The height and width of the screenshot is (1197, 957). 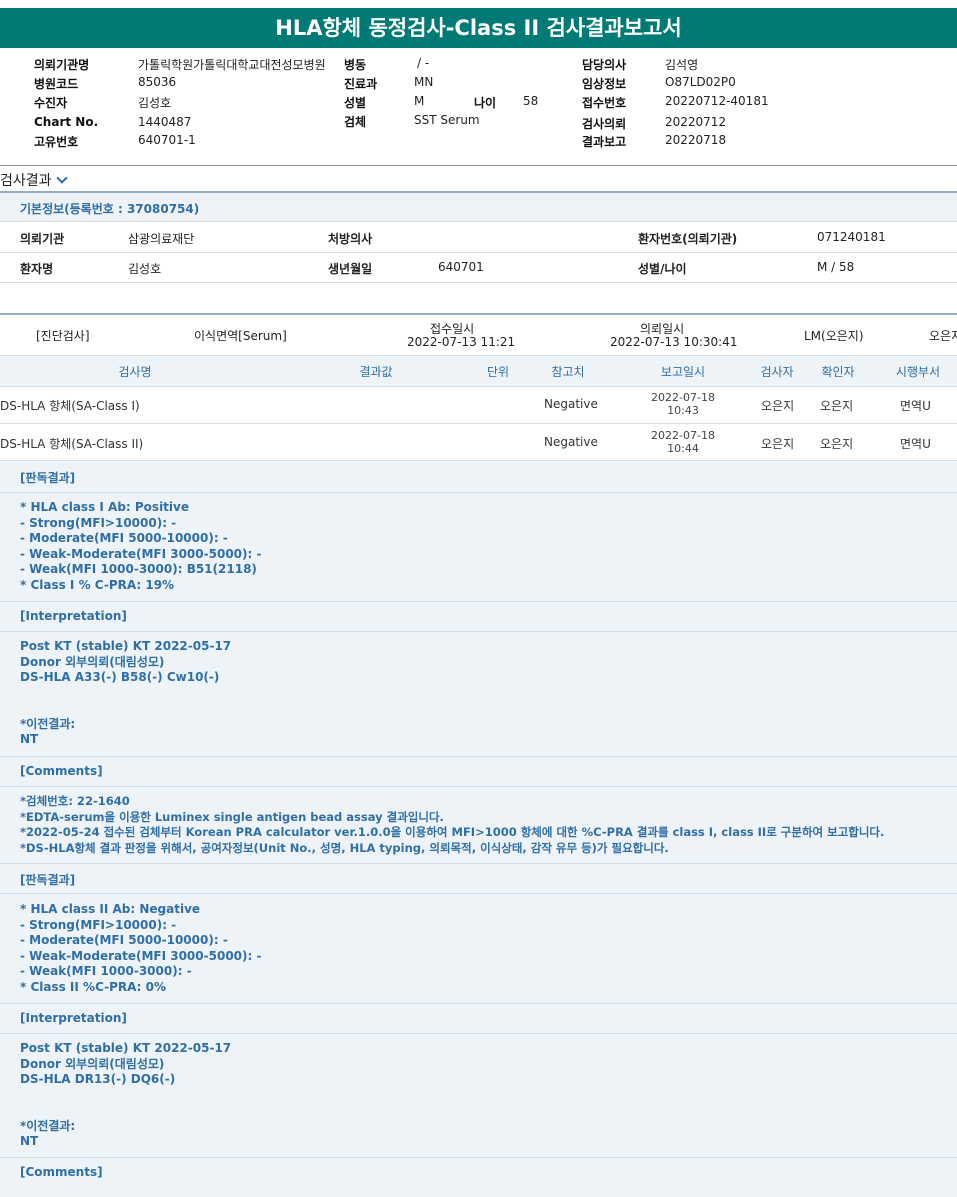 What do you see at coordinates (688, 239) in the screenshot?
I see `patno-label: 환자번호(의뢰기관)` at bounding box center [688, 239].